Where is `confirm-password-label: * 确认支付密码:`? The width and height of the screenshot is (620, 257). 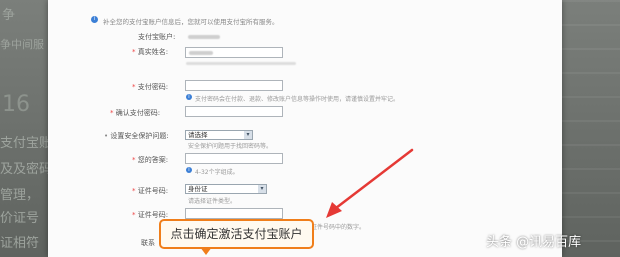
confirm-password-label: * 确认支付密码: is located at coordinates (135, 113).